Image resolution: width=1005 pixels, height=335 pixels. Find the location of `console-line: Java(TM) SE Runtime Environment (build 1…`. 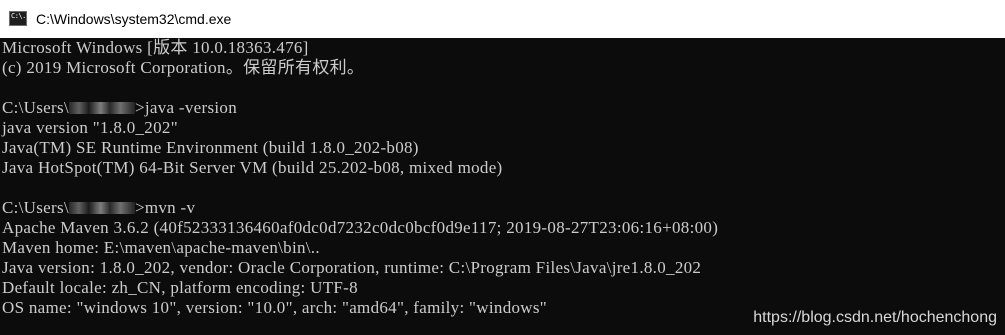

console-line: Java(TM) SE Runtime Environment (build 1… is located at coordinates (210, 147).